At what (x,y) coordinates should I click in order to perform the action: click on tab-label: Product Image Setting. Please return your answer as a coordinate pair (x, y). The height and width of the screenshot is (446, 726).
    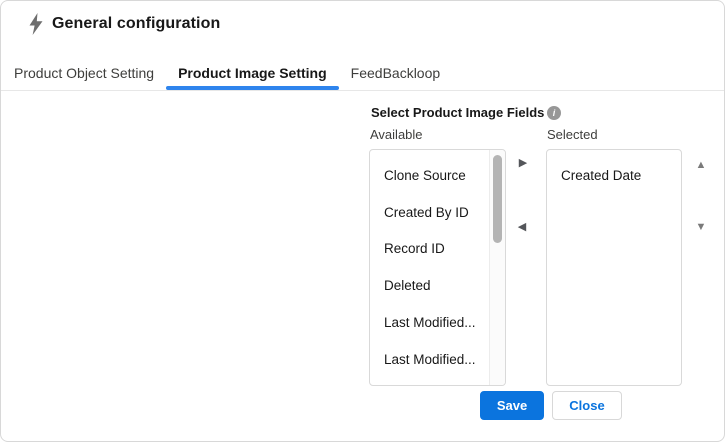
    Looking at the image, I should click on (252, 73).